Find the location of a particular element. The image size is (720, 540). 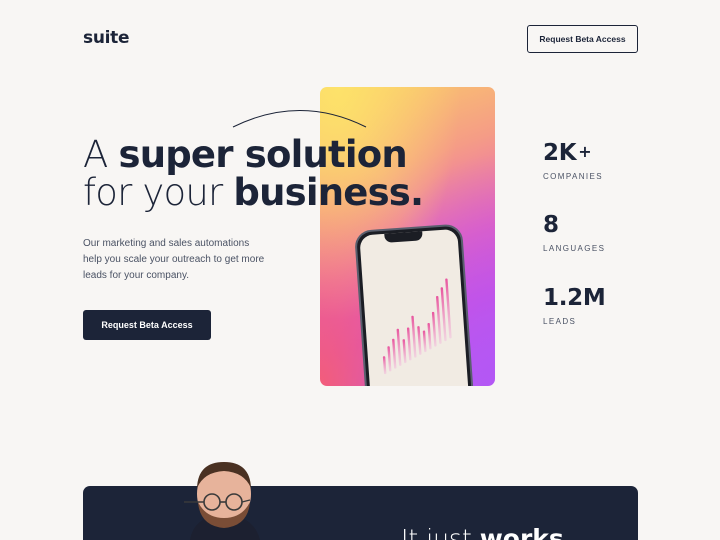

logo: suite is located at coordinates (106, 38).